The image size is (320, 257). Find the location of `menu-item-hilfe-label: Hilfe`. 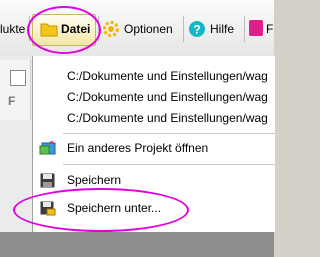

menu-item-hilfe-label: Hilfe is located at coordinates (222, 29).